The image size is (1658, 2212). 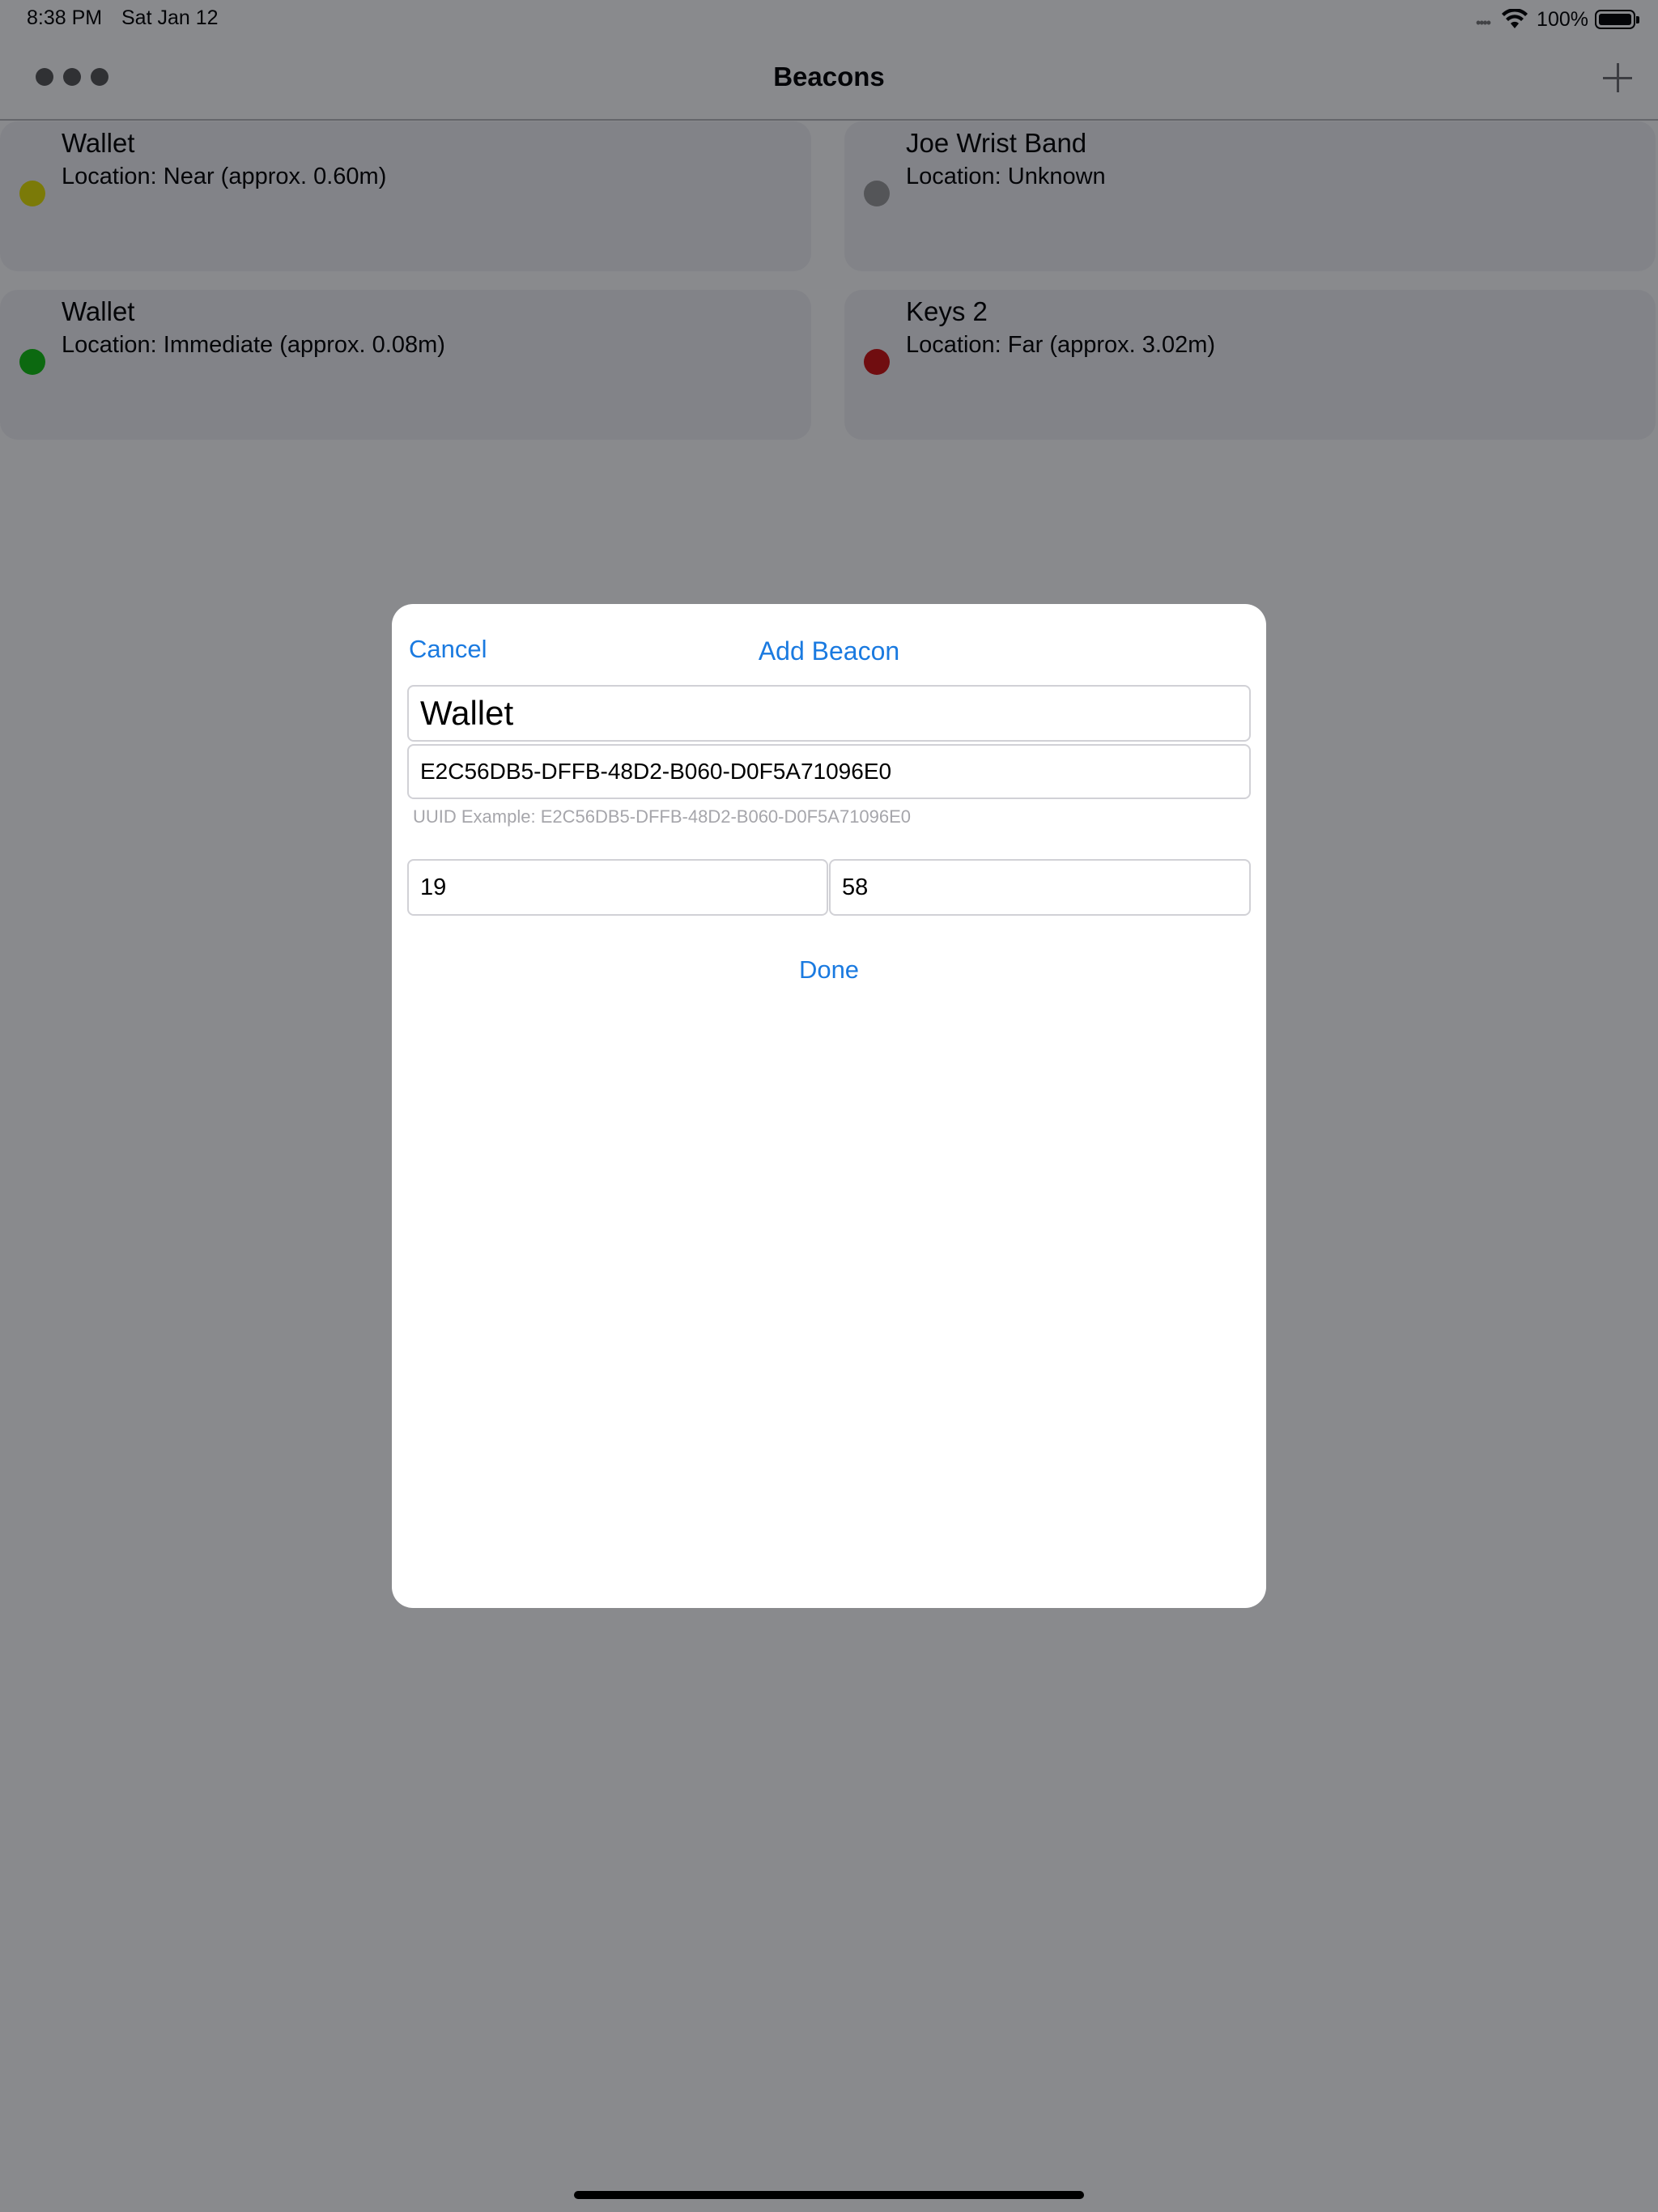 What do you see at coordinates (829, 651) in the screenshot?
I see `modal-title: Add Beacon` at bounding box center [829, 651].